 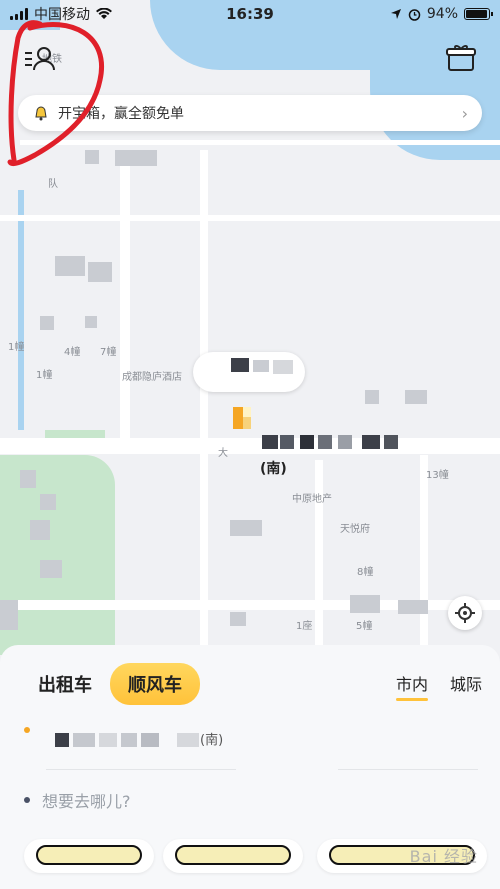 I want to click on destination-field: 想要去哪儿?, so click(x=77, y=800).